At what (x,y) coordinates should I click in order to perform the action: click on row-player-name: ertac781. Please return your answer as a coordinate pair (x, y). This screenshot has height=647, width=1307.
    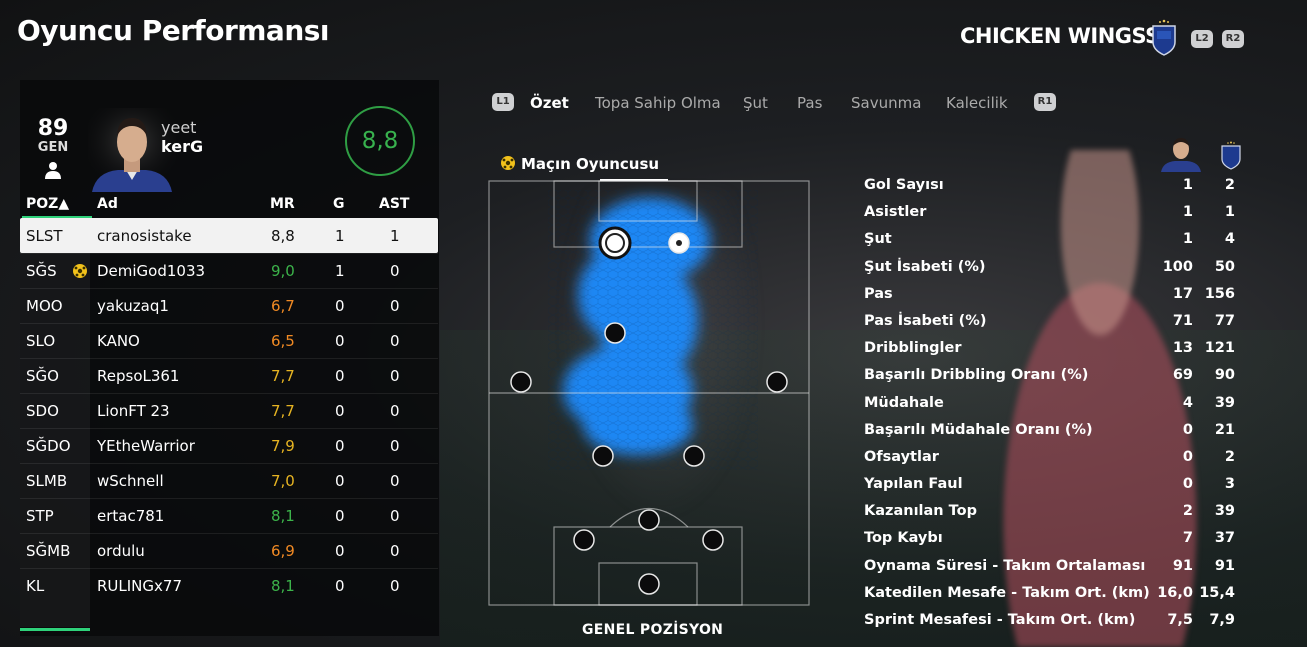
    Looking at the image, I should click on (131, 516).